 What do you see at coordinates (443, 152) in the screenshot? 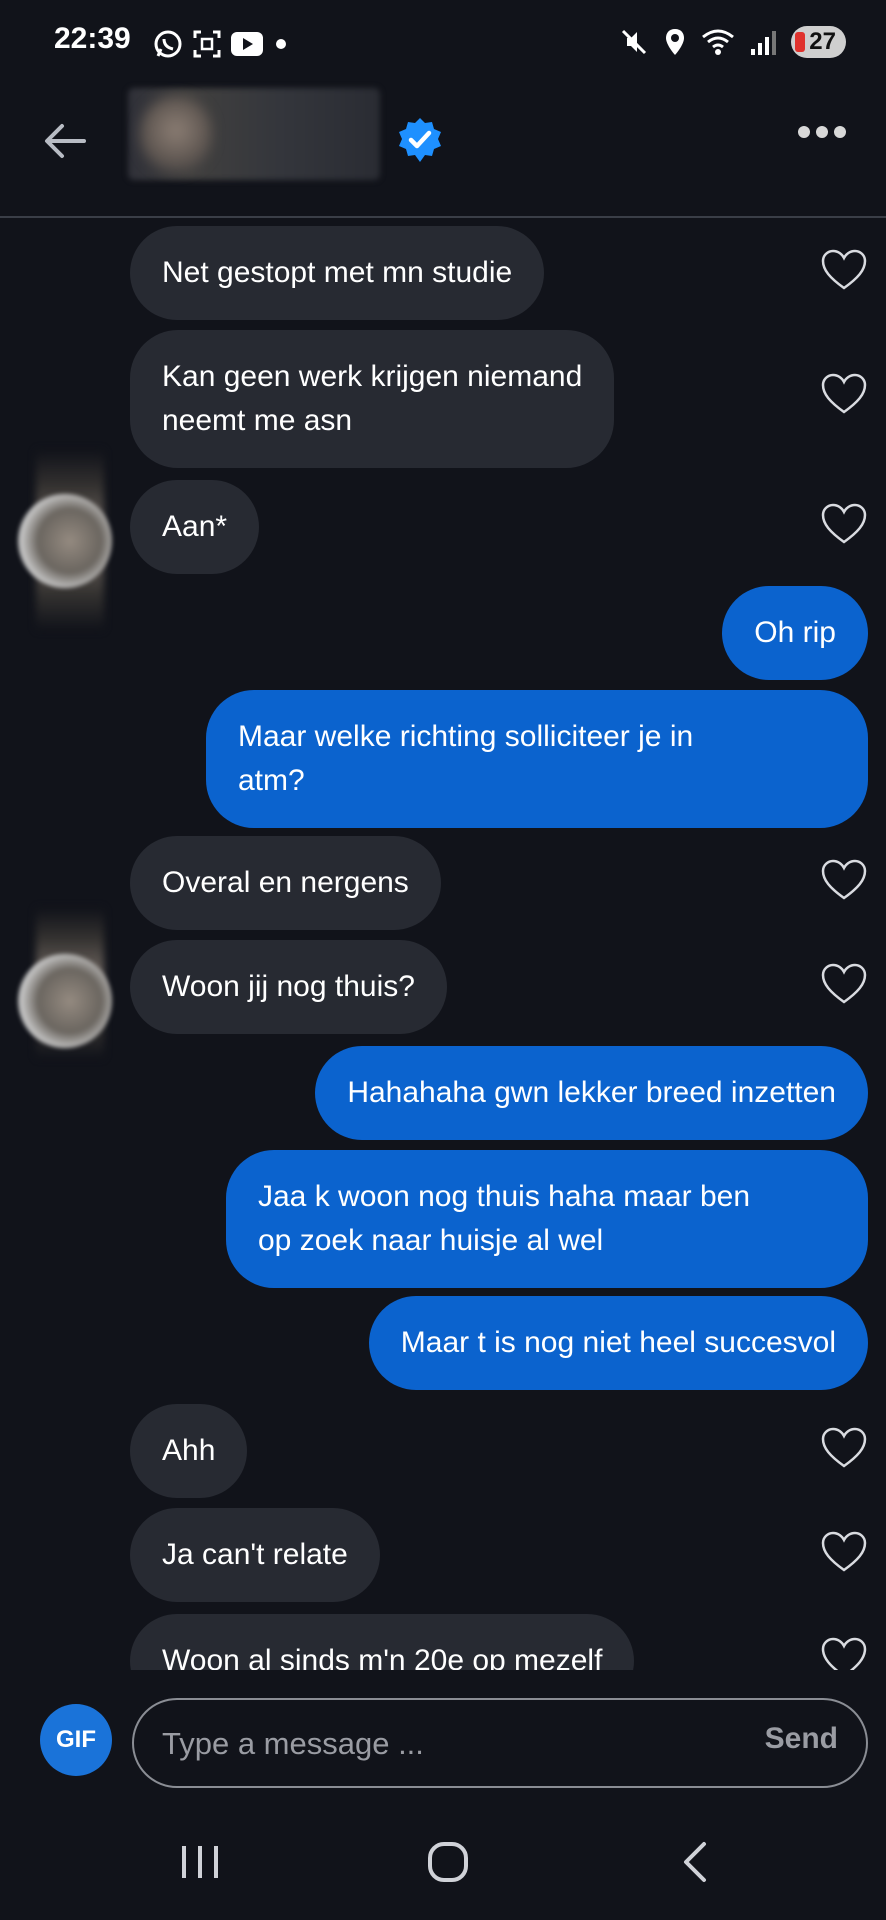
I see `chat-header` at bounding box center [443, 152].